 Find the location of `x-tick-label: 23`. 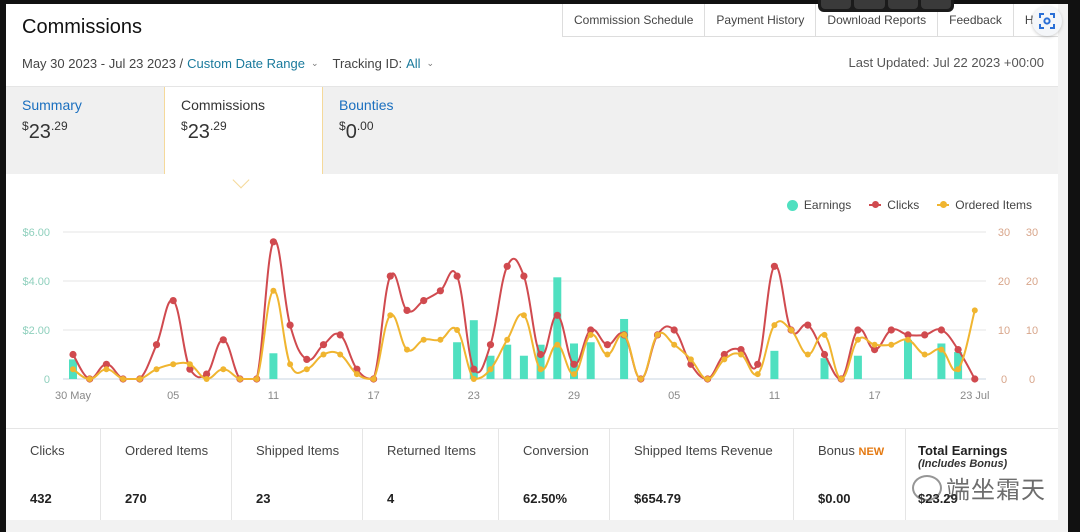

x-tick-label: 23 is located at coordinates (474, 396).